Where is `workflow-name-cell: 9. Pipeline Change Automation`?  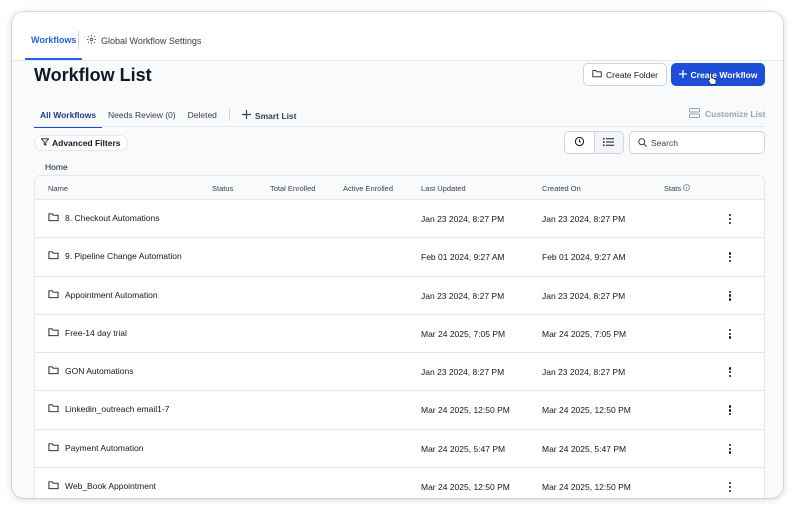 workflow-name-cell: 9. Pipeline Change Automation is located at coordinates (115, 256).